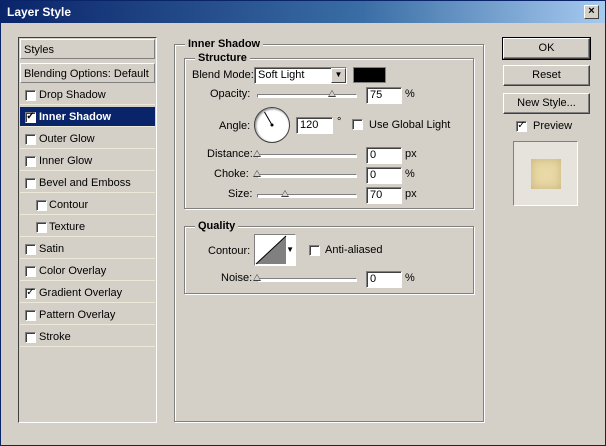  I want to click on noise-label: Noise:, so click(237, 278).